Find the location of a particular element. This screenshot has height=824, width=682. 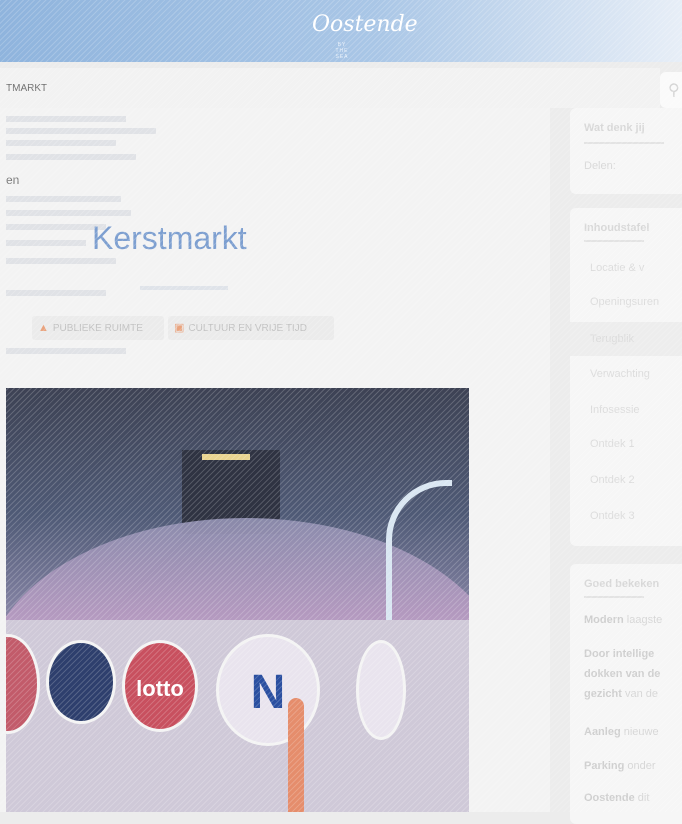

info-line: Door intellige is located at coordinates (619, 654).